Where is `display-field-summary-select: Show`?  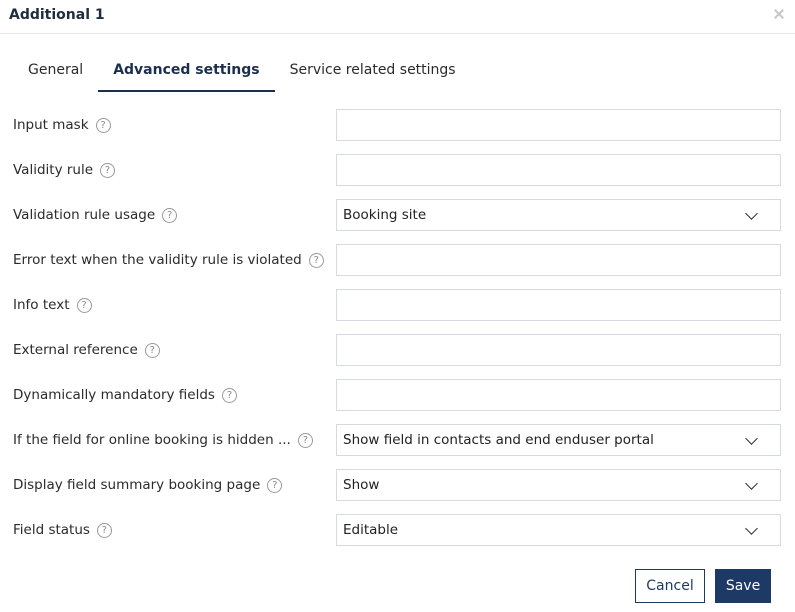 display-field-summary-select: Show is located at coordinates (558, 485).